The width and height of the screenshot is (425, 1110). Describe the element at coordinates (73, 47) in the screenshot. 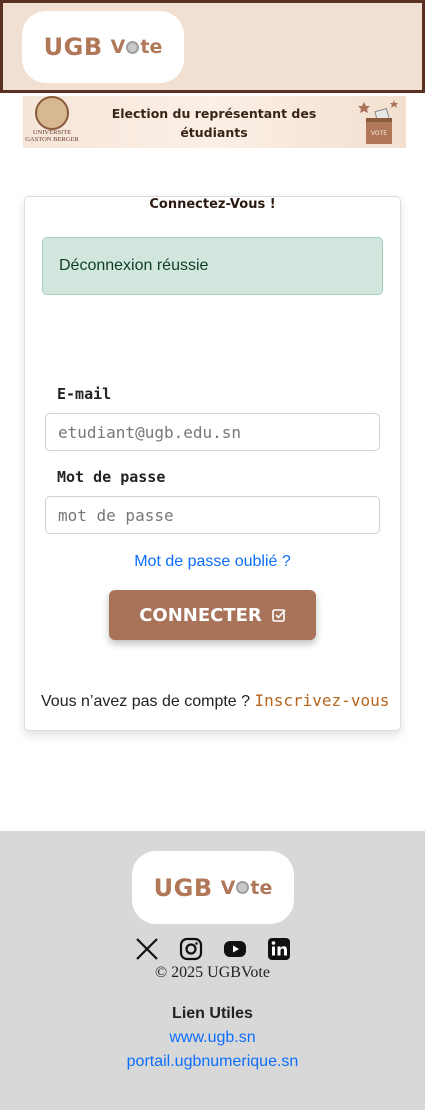

I see `logo-main-text: UGB` at that location.